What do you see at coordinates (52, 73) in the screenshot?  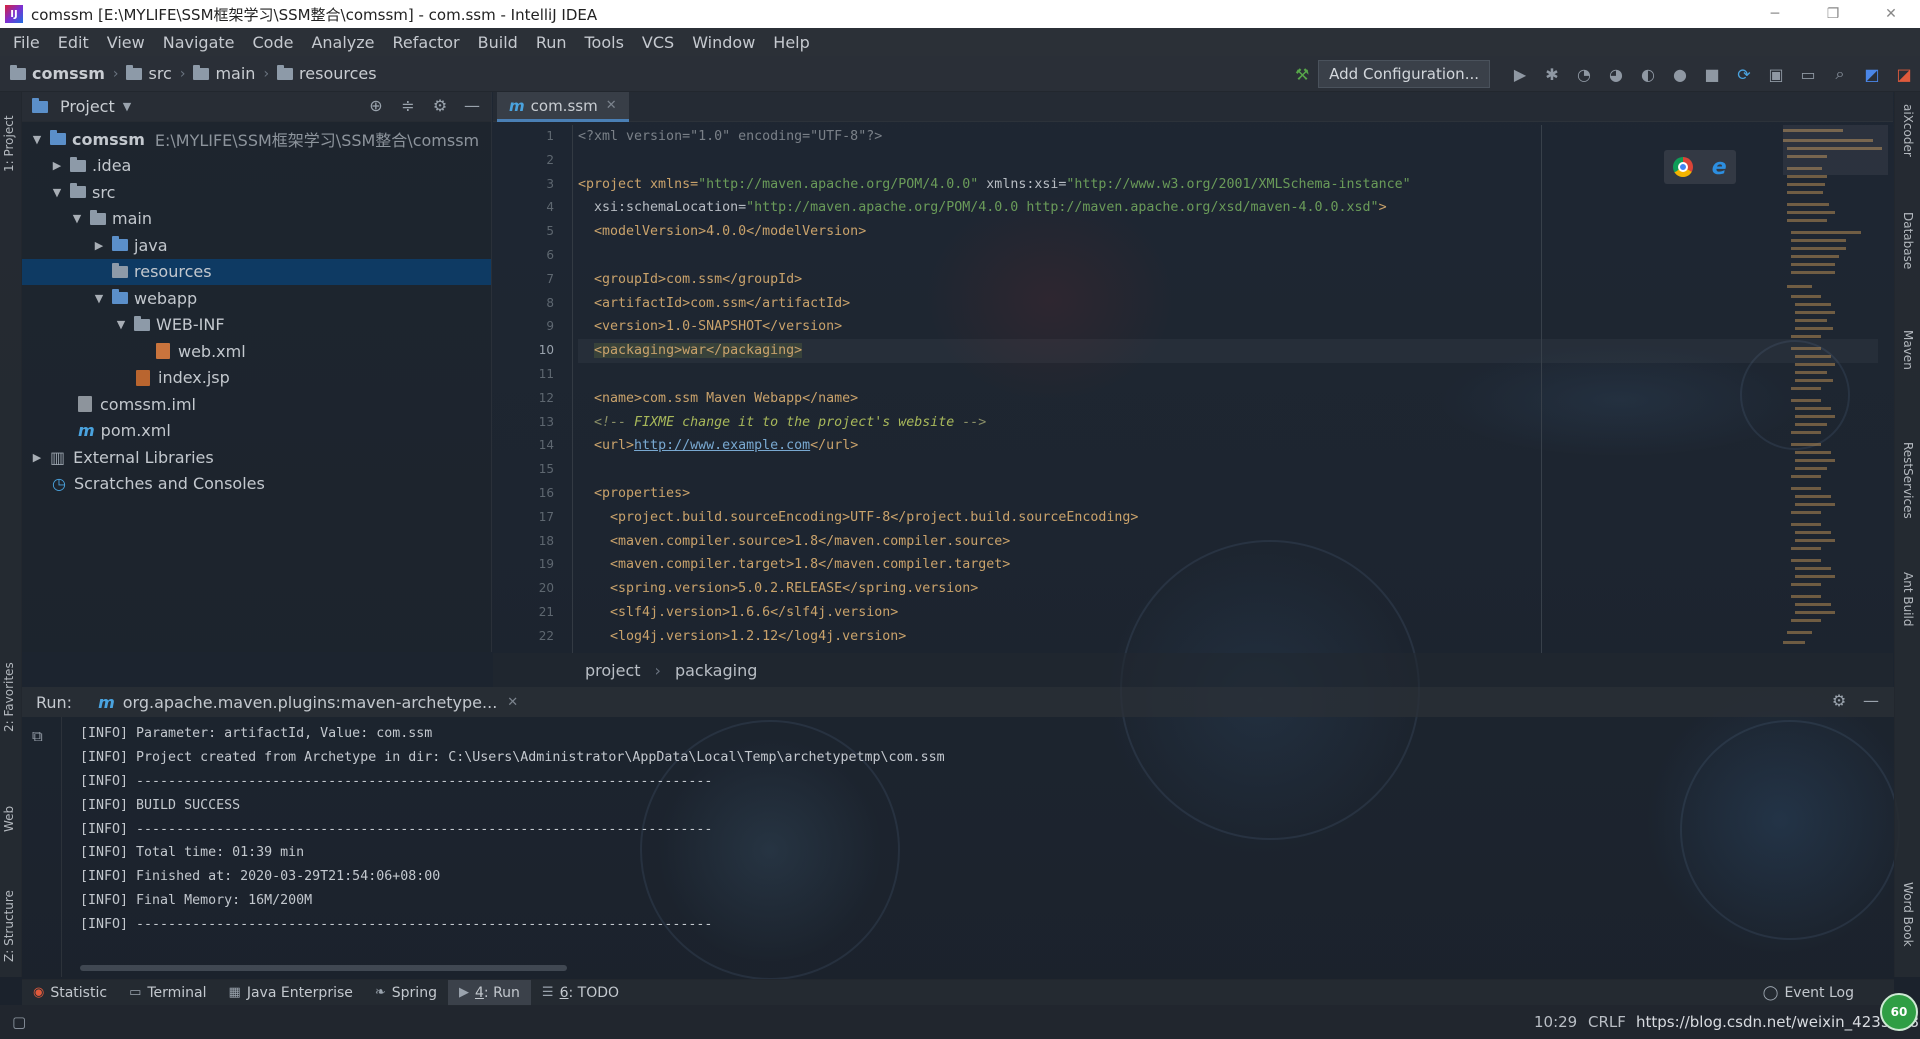 I see `nav-crumb-project: comssm` at bounding box center [52, 73].